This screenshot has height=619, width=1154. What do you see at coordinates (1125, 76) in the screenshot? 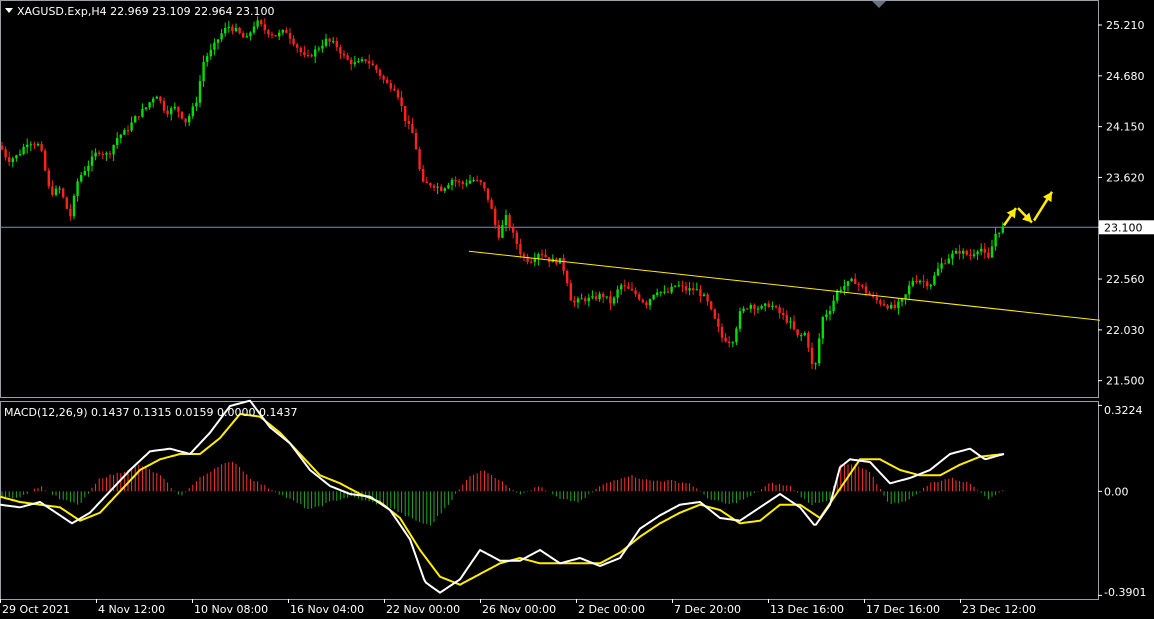
I see `price-tick-label: 24.680` at bounding box center [1125, 76].